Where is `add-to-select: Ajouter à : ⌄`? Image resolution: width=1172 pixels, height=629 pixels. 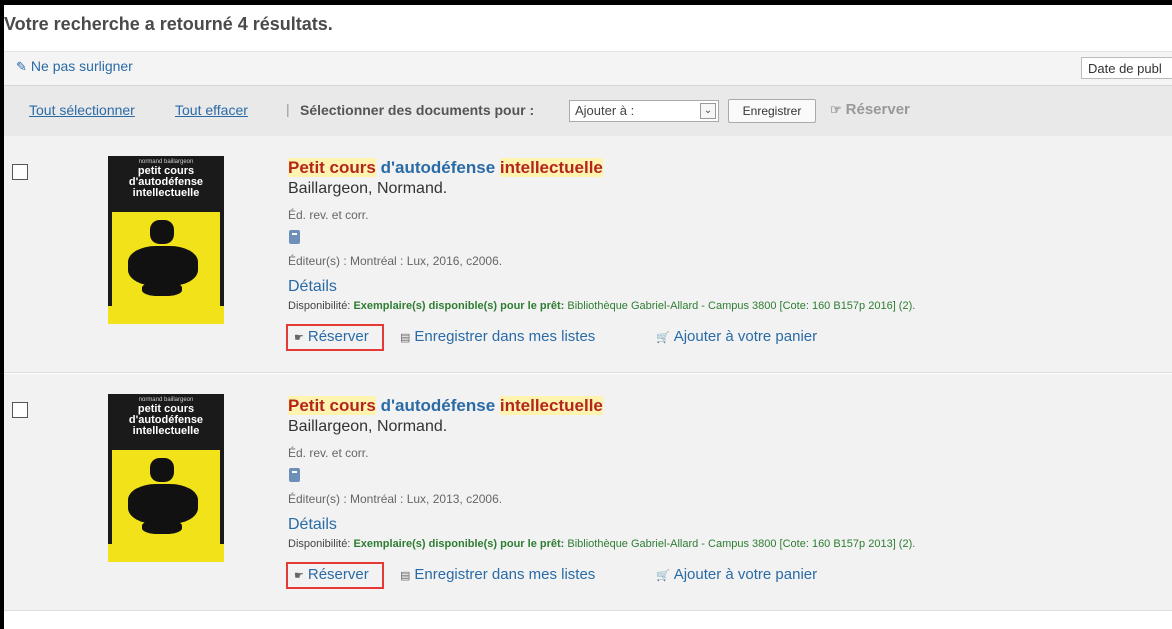 add-to-select: Ajouter à : ⌄ is located at coordinates (644, 111).